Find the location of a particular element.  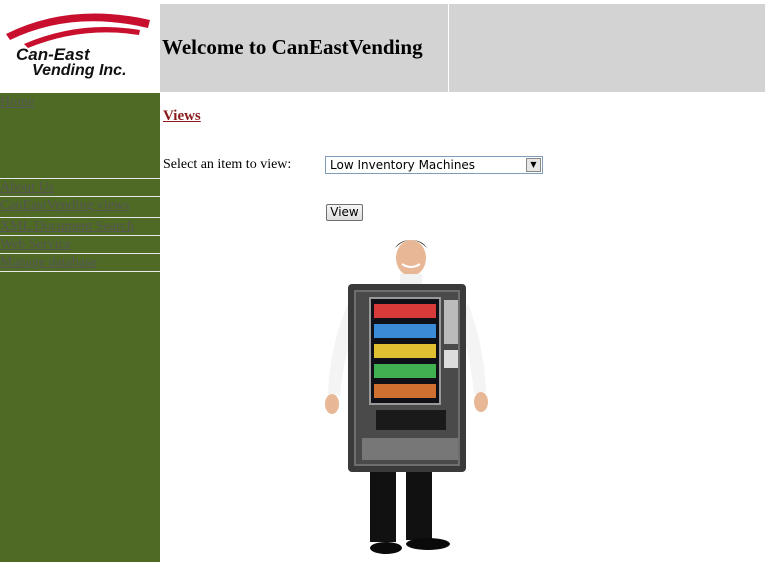

select-label: Select an item to view: is located at coordinates (227, 164).